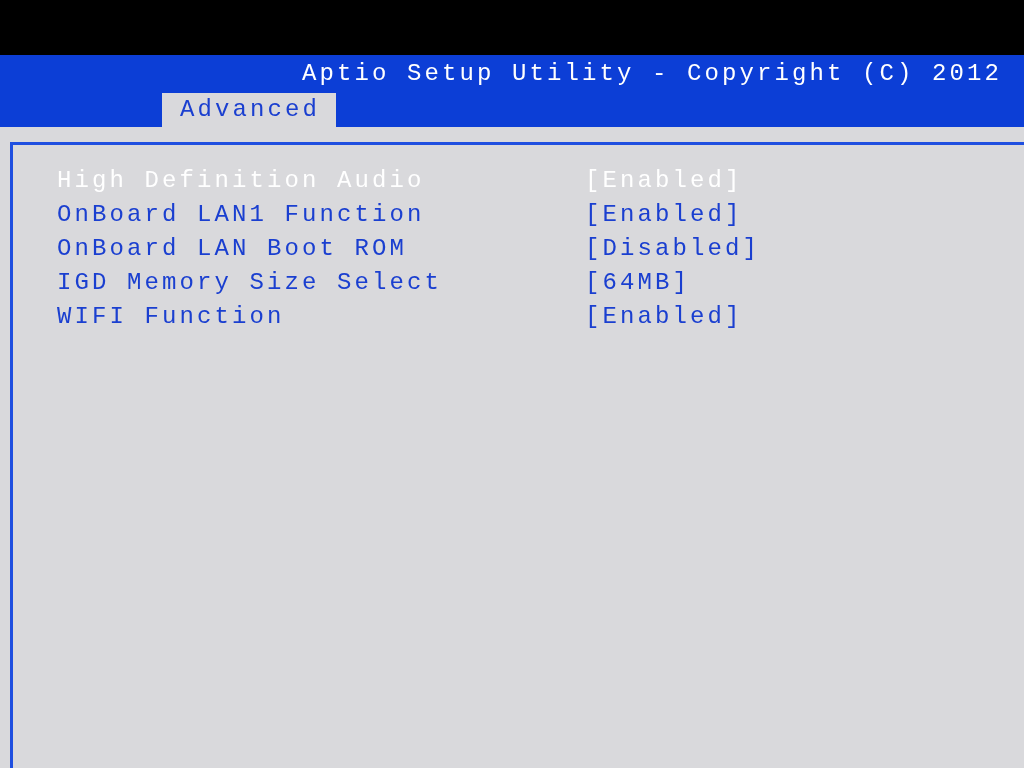 The height and width of the screenshot is (768, 1024). What do you see at coordinates (241, 214) in the screenshot?
I see `setting-name: OnBoard LAN1 Function` at bounding box center [241, 214].